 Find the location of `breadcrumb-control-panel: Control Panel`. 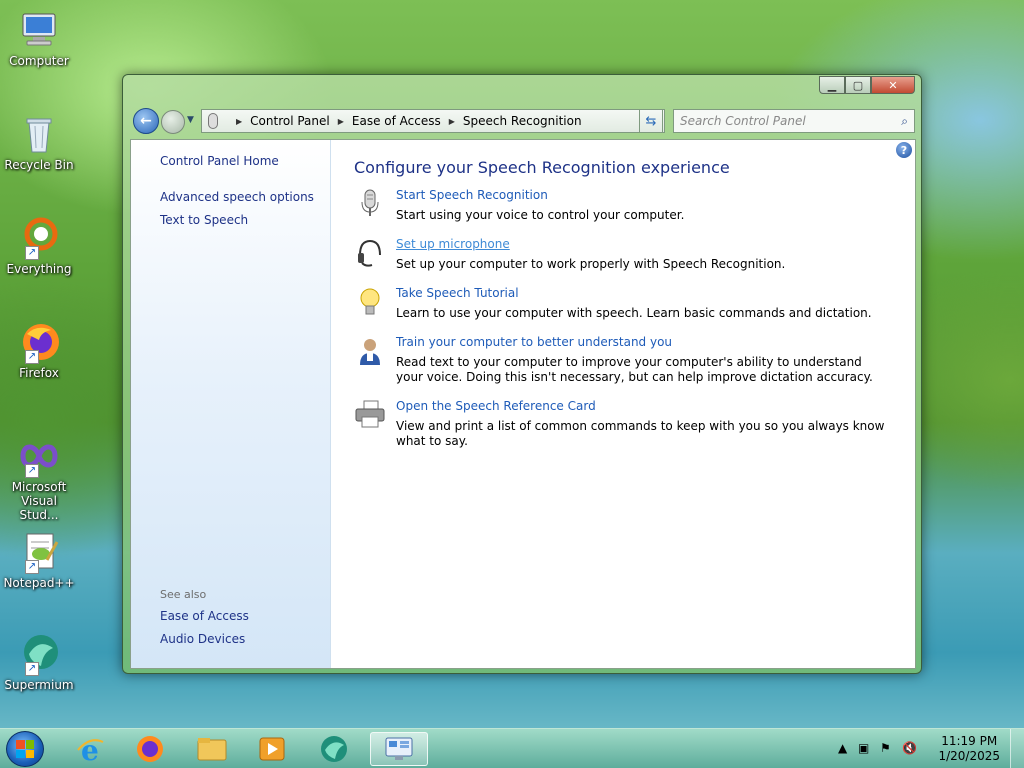

breadcrumb-control-panel: Control Panel is located at coordinates (290, 121).